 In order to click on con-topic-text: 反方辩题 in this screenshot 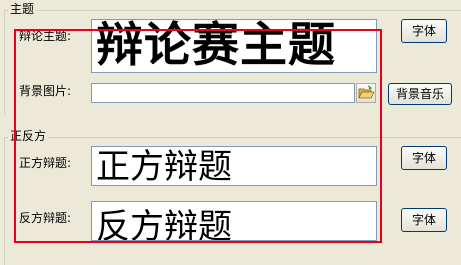, I will do `click(164, 224)`.